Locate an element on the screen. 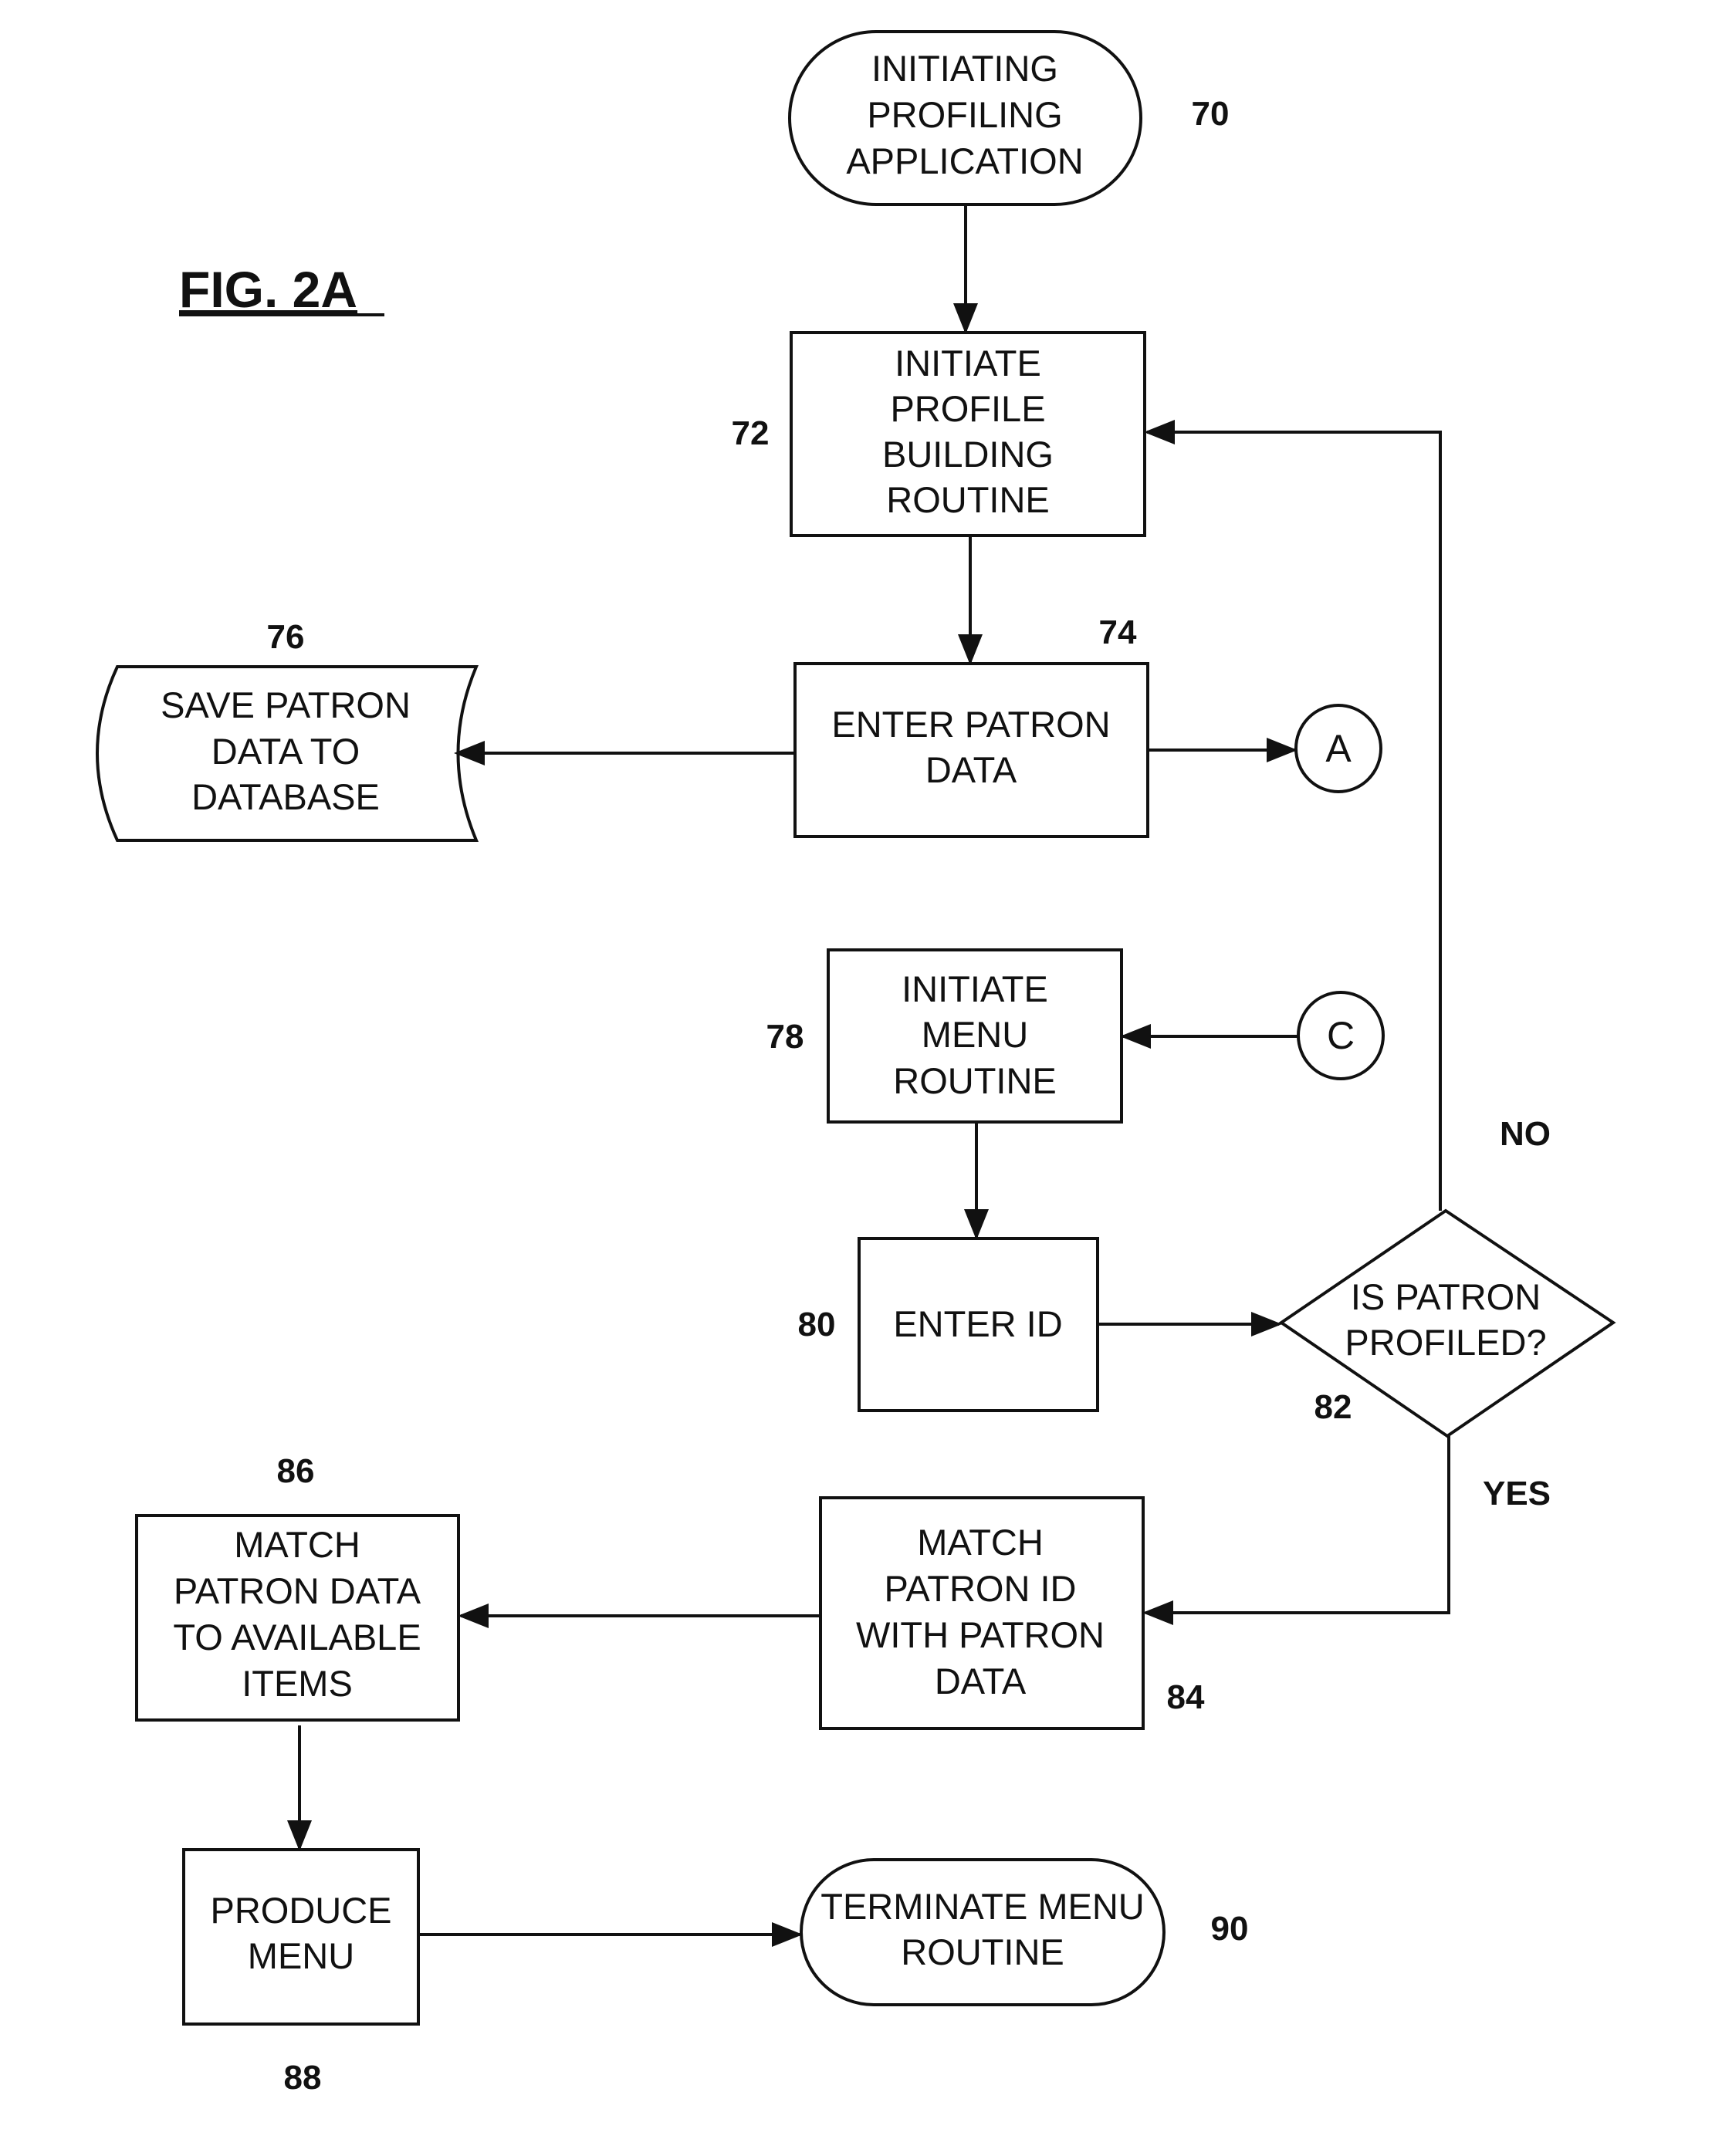 This screenshot has width=1712, height=2156. node-text: DATA TO is located at coordinates (285, 751).